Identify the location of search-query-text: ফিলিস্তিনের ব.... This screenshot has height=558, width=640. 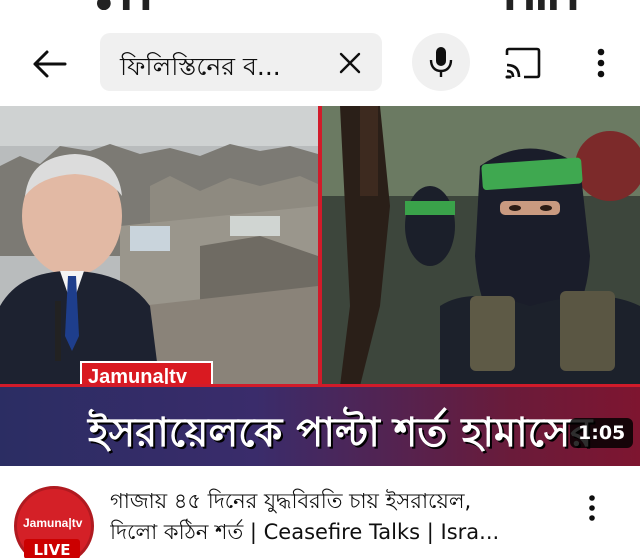
(200, 66).